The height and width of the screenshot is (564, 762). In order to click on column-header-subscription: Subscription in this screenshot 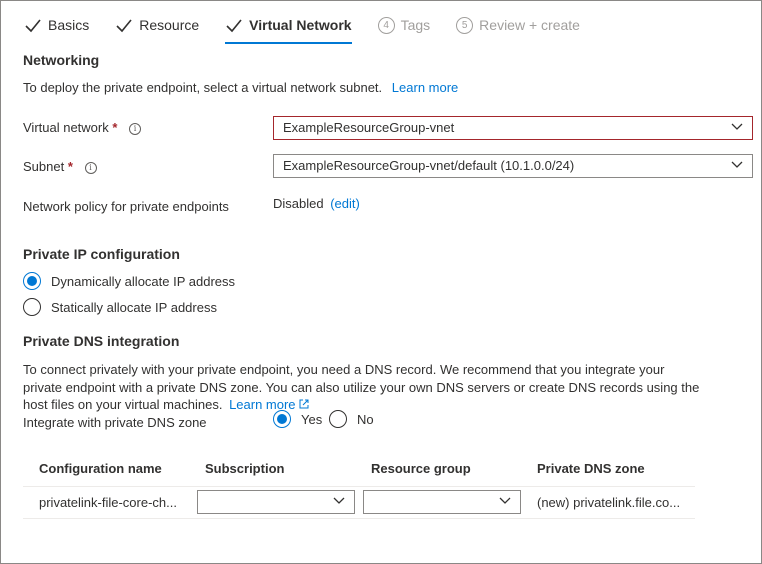, I will do `click(245, 468)`.